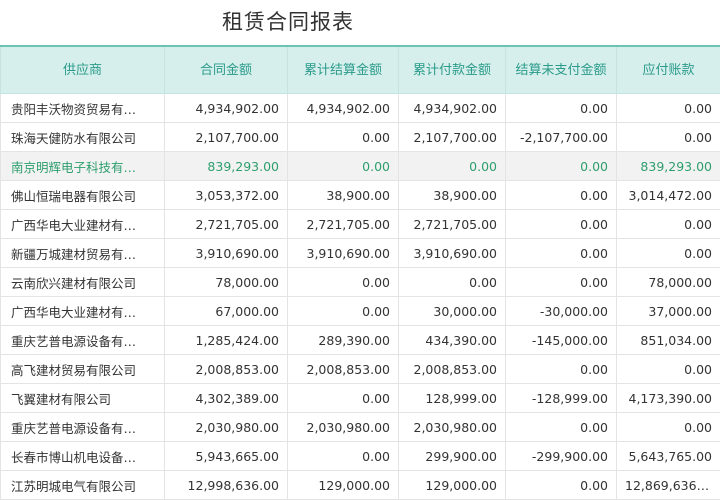 Image resolution: width=720 pixels, height=500 pixels. What do you see at coordinates (226, 369) in the screenshot?
I see `cell-contract-amount: 2,008,853.00` at bounding box center [226, 369].